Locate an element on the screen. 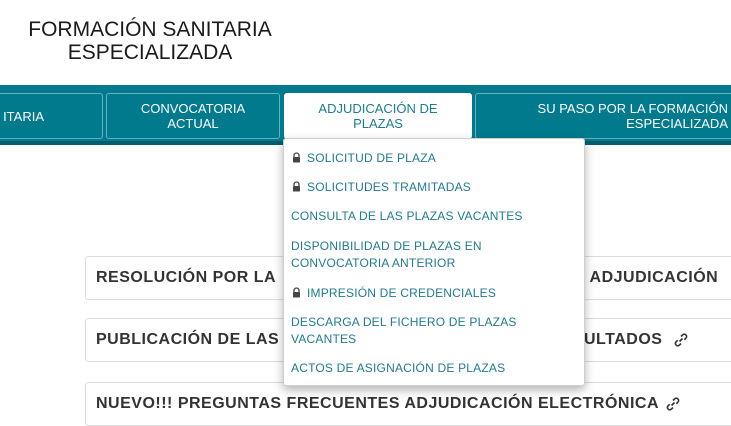  menu-item-solicitud-de-plaza: SOLICITUD DE PLAZA is located at coordinates (435, 158).